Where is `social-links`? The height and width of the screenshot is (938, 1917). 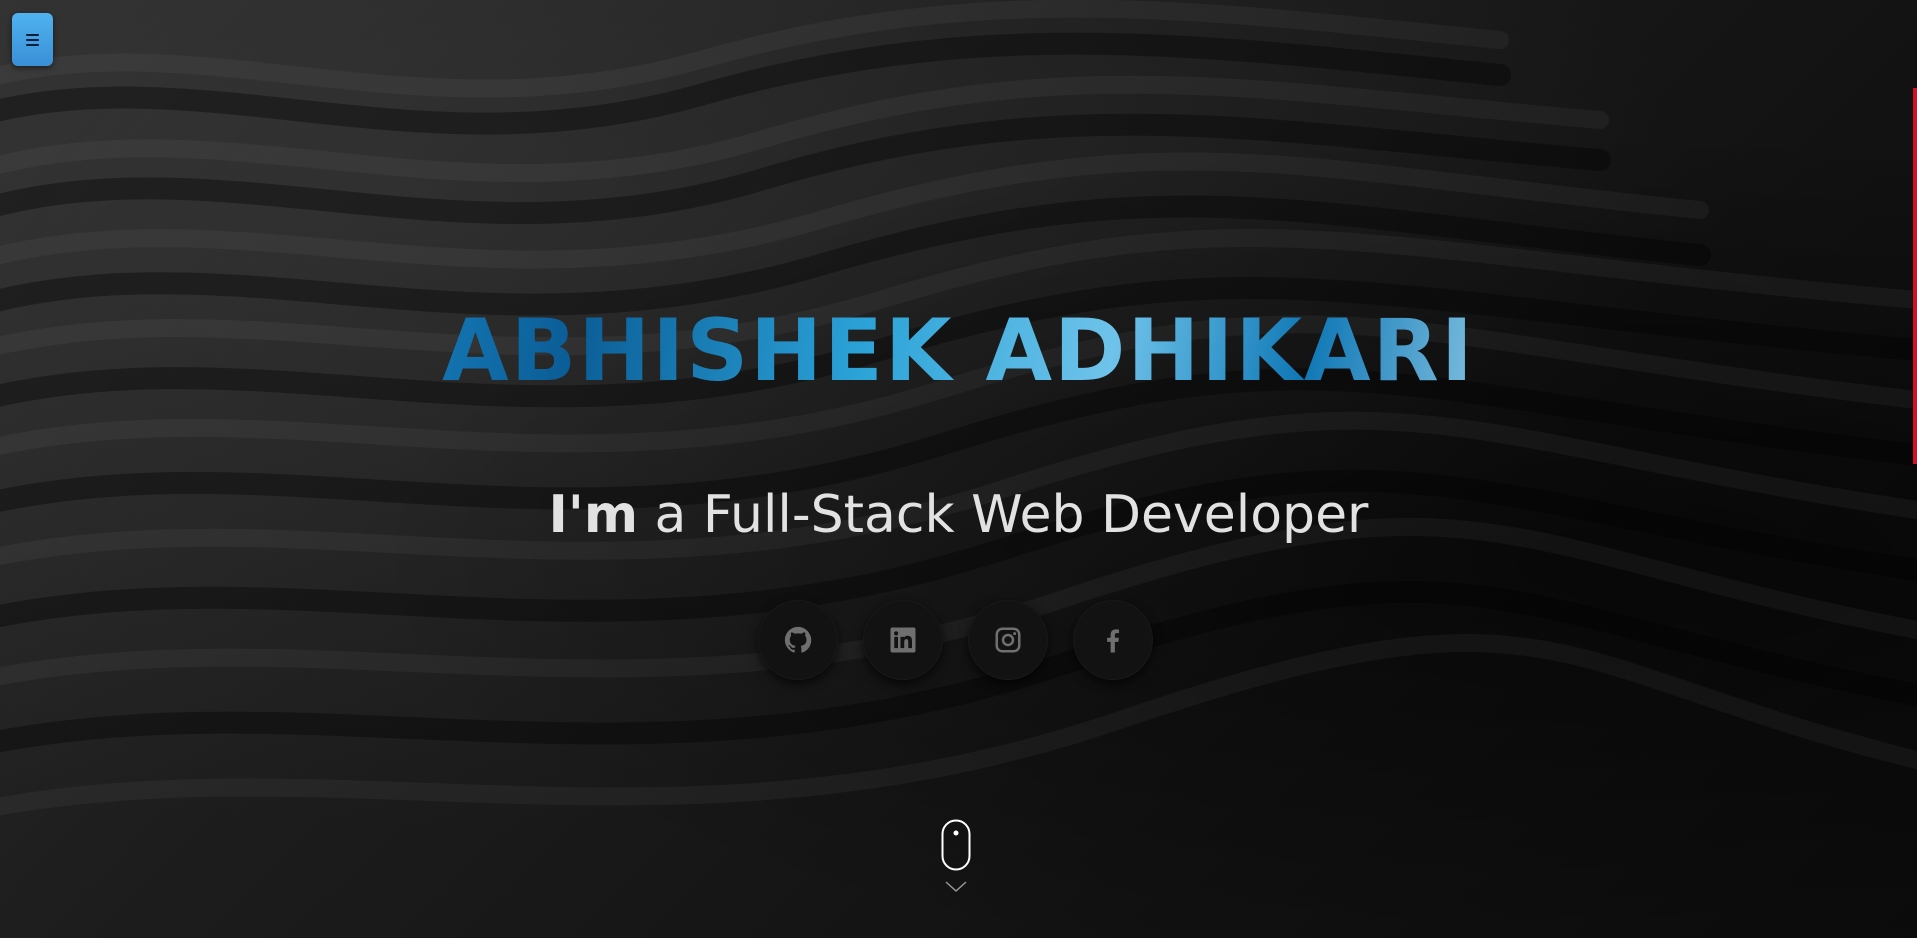 social-links is located at coordinates (955, 640).